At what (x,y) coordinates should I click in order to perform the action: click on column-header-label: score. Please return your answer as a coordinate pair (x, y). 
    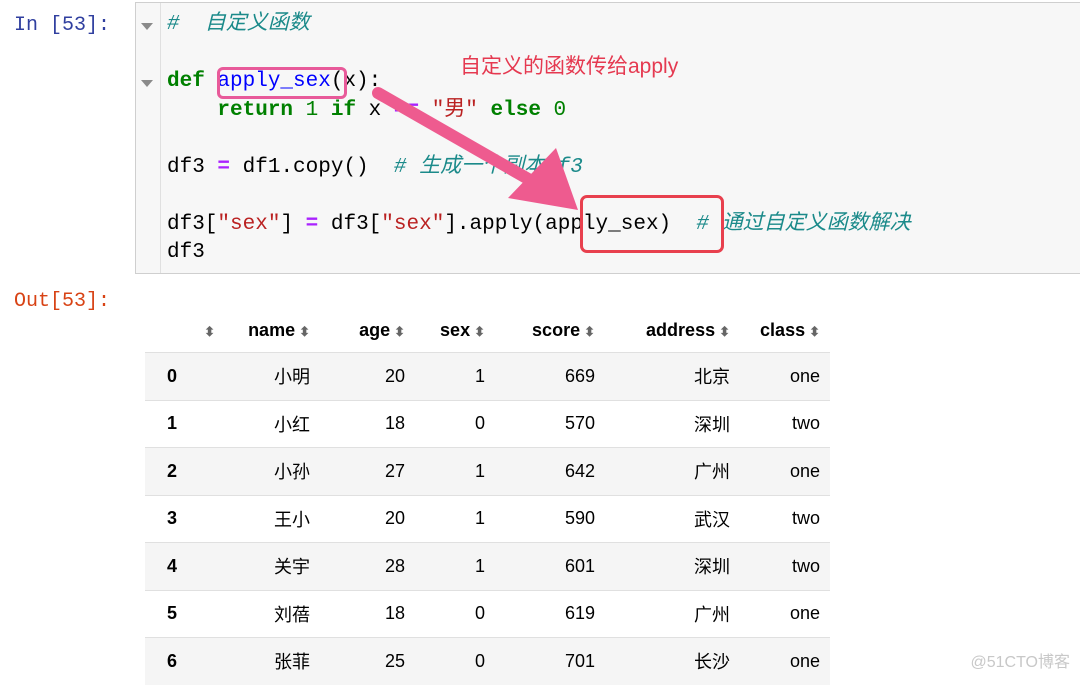
    Looking at the image, I should click on (556, 329).